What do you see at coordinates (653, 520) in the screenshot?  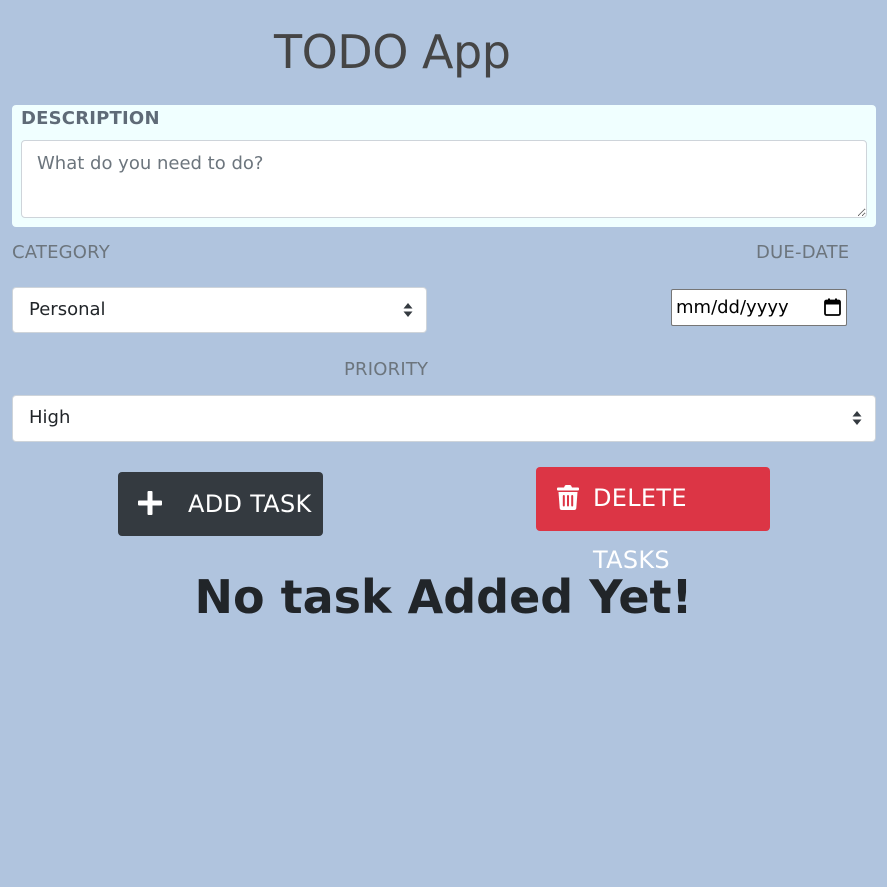 I see `delete-tasks-button: DELETE TASKS` at bounding box center [653, 520].